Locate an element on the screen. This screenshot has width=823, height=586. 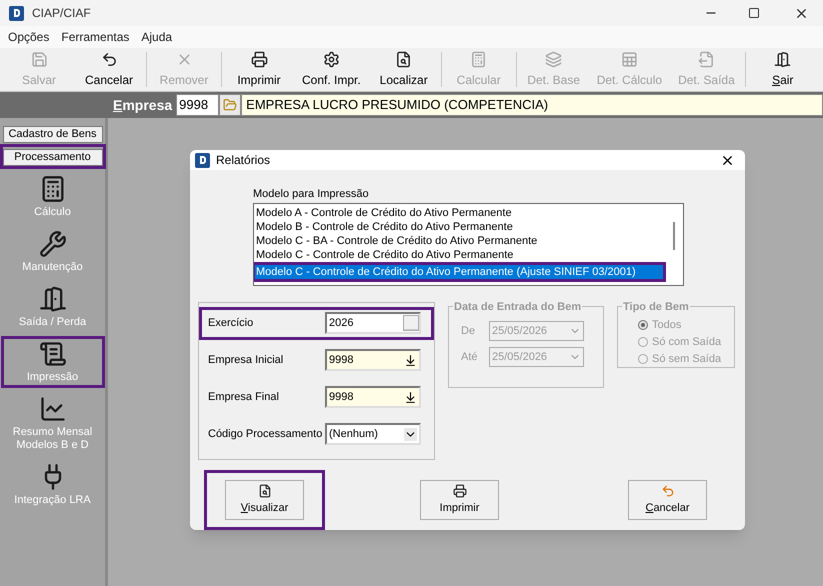
field-label: Até is located at coordinates (470, 357).